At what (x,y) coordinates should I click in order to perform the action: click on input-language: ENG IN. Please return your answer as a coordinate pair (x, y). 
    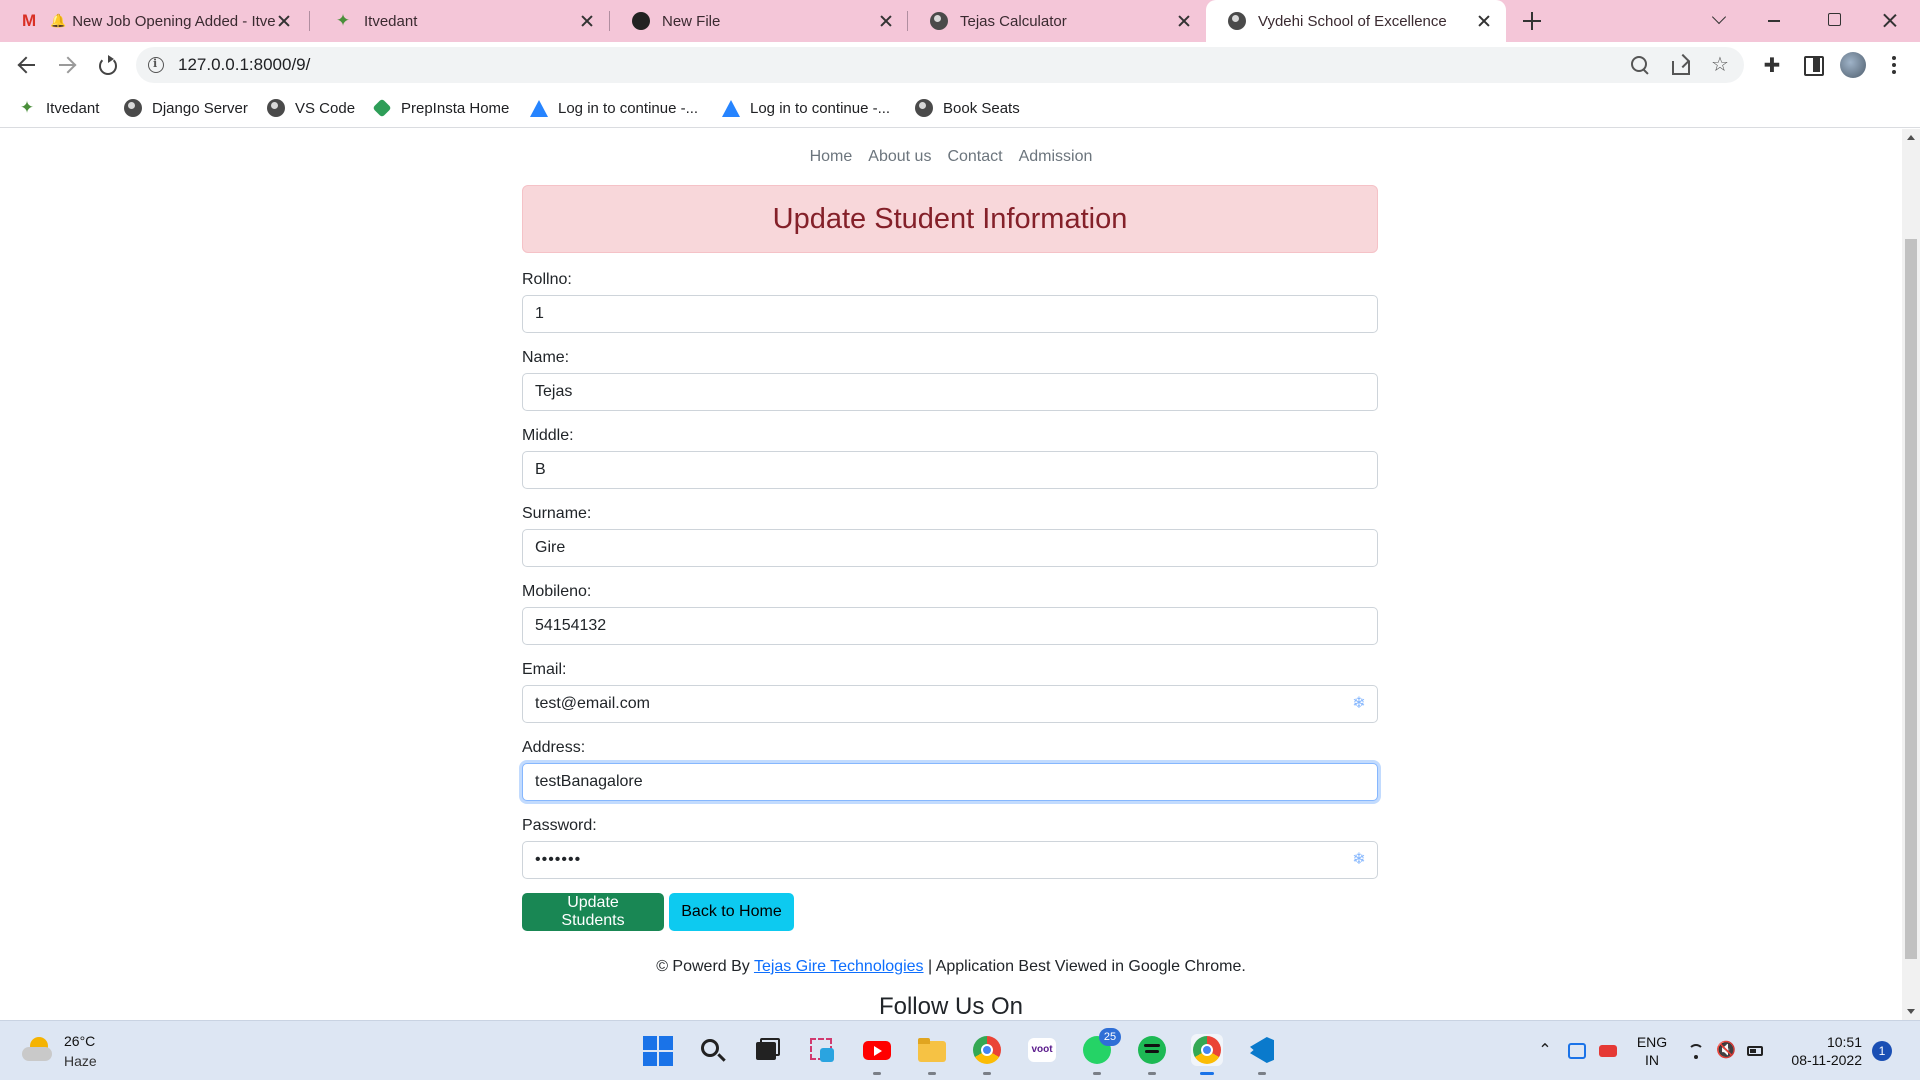
    Looking at the image, I should click on (1652, 1051).